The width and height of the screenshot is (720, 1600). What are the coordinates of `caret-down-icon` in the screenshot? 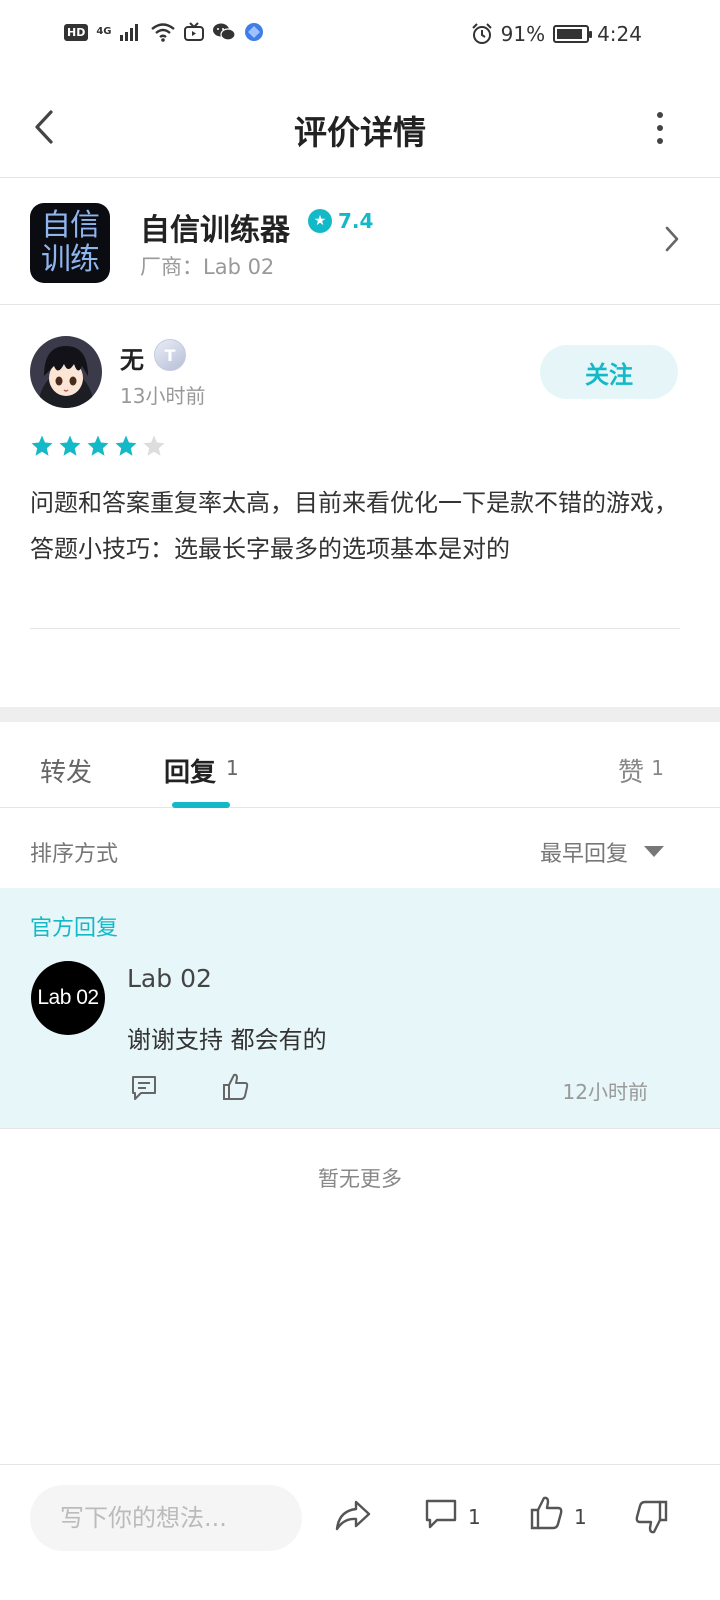 It's located at (654, 851).